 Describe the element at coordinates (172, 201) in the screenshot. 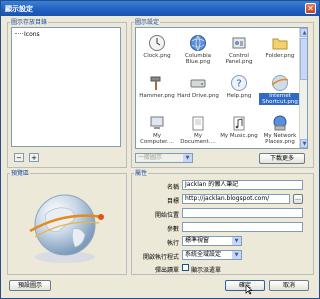

I see `target-label: 目標` at that location.